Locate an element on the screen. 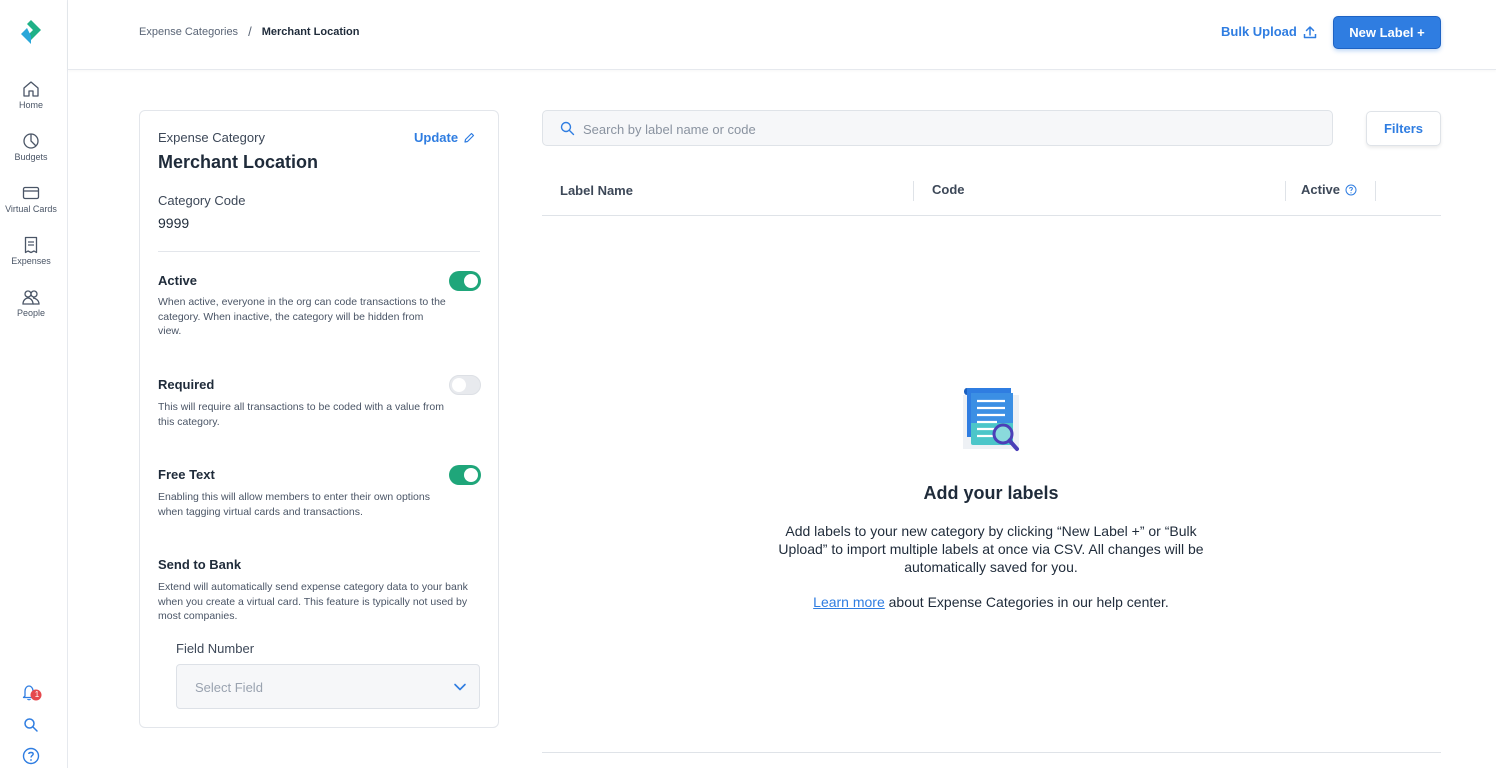 Image resolution: width=1496 pixels, height=768 pixels. label-search-input is located at coordinates (933, 129).